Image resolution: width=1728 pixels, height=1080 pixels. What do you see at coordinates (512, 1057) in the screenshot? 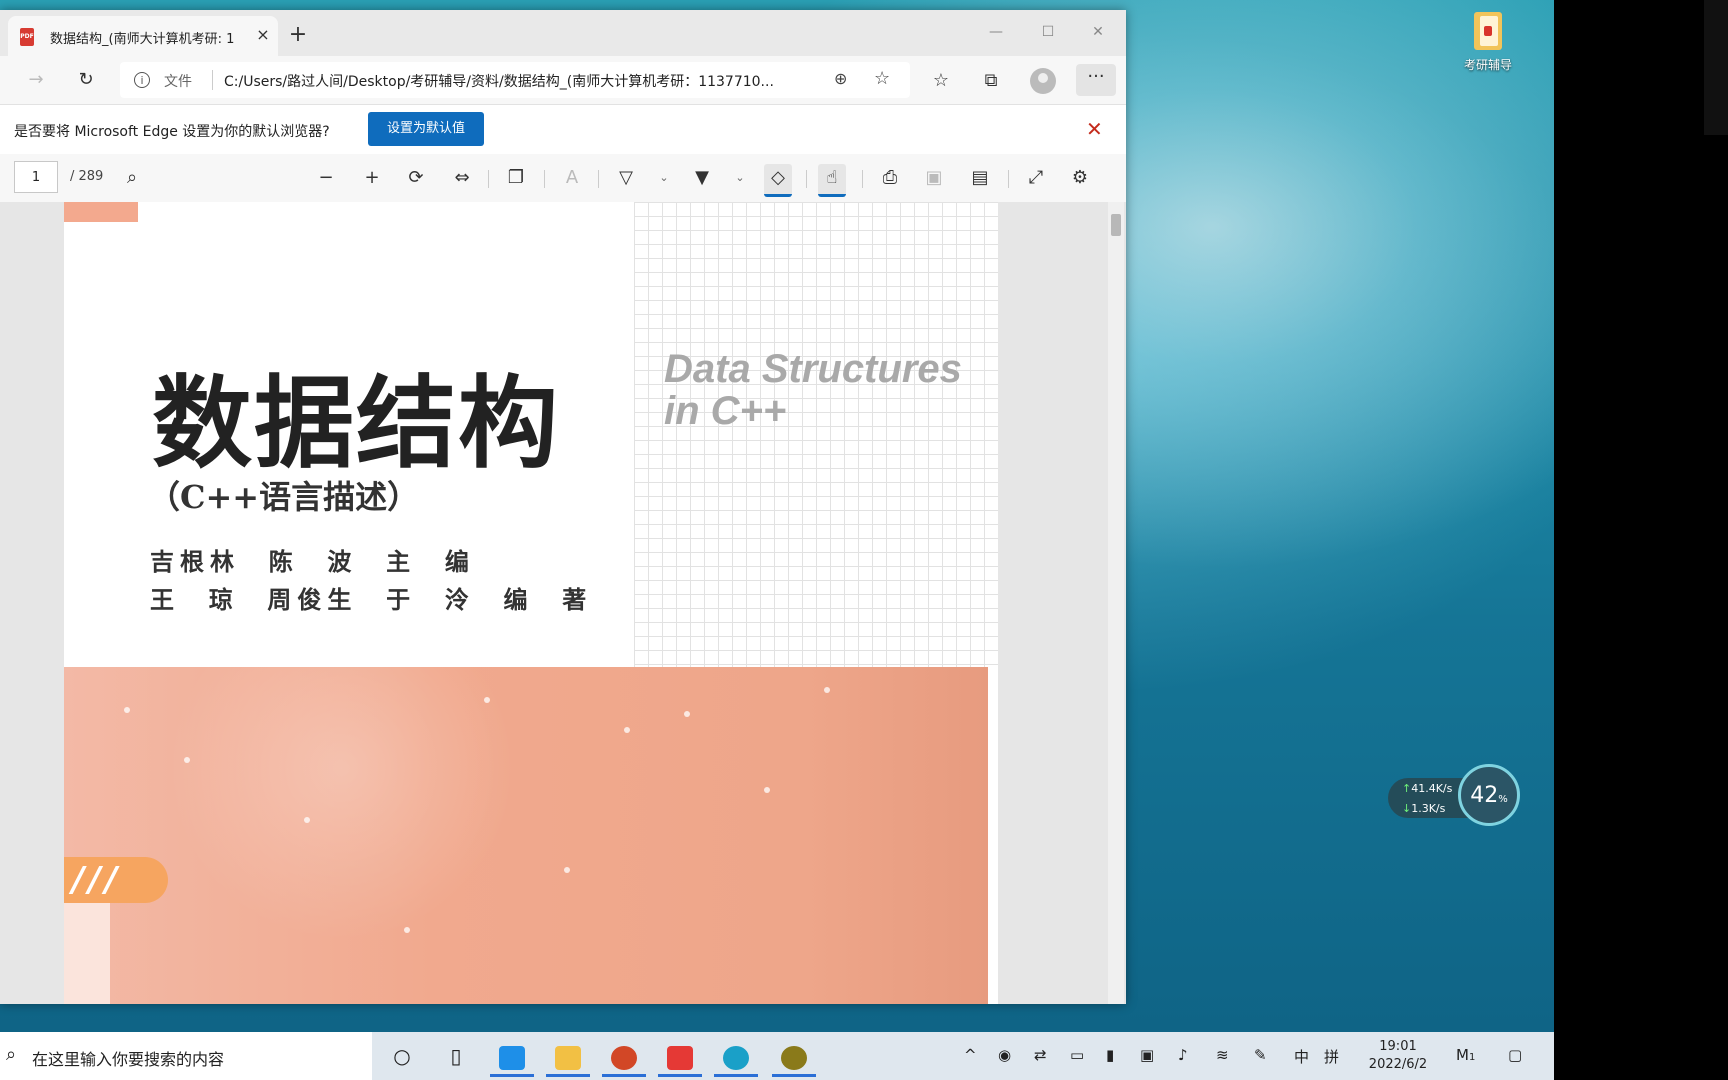
I see `taskbar-app-editor` at bounding box center [512, 1057].